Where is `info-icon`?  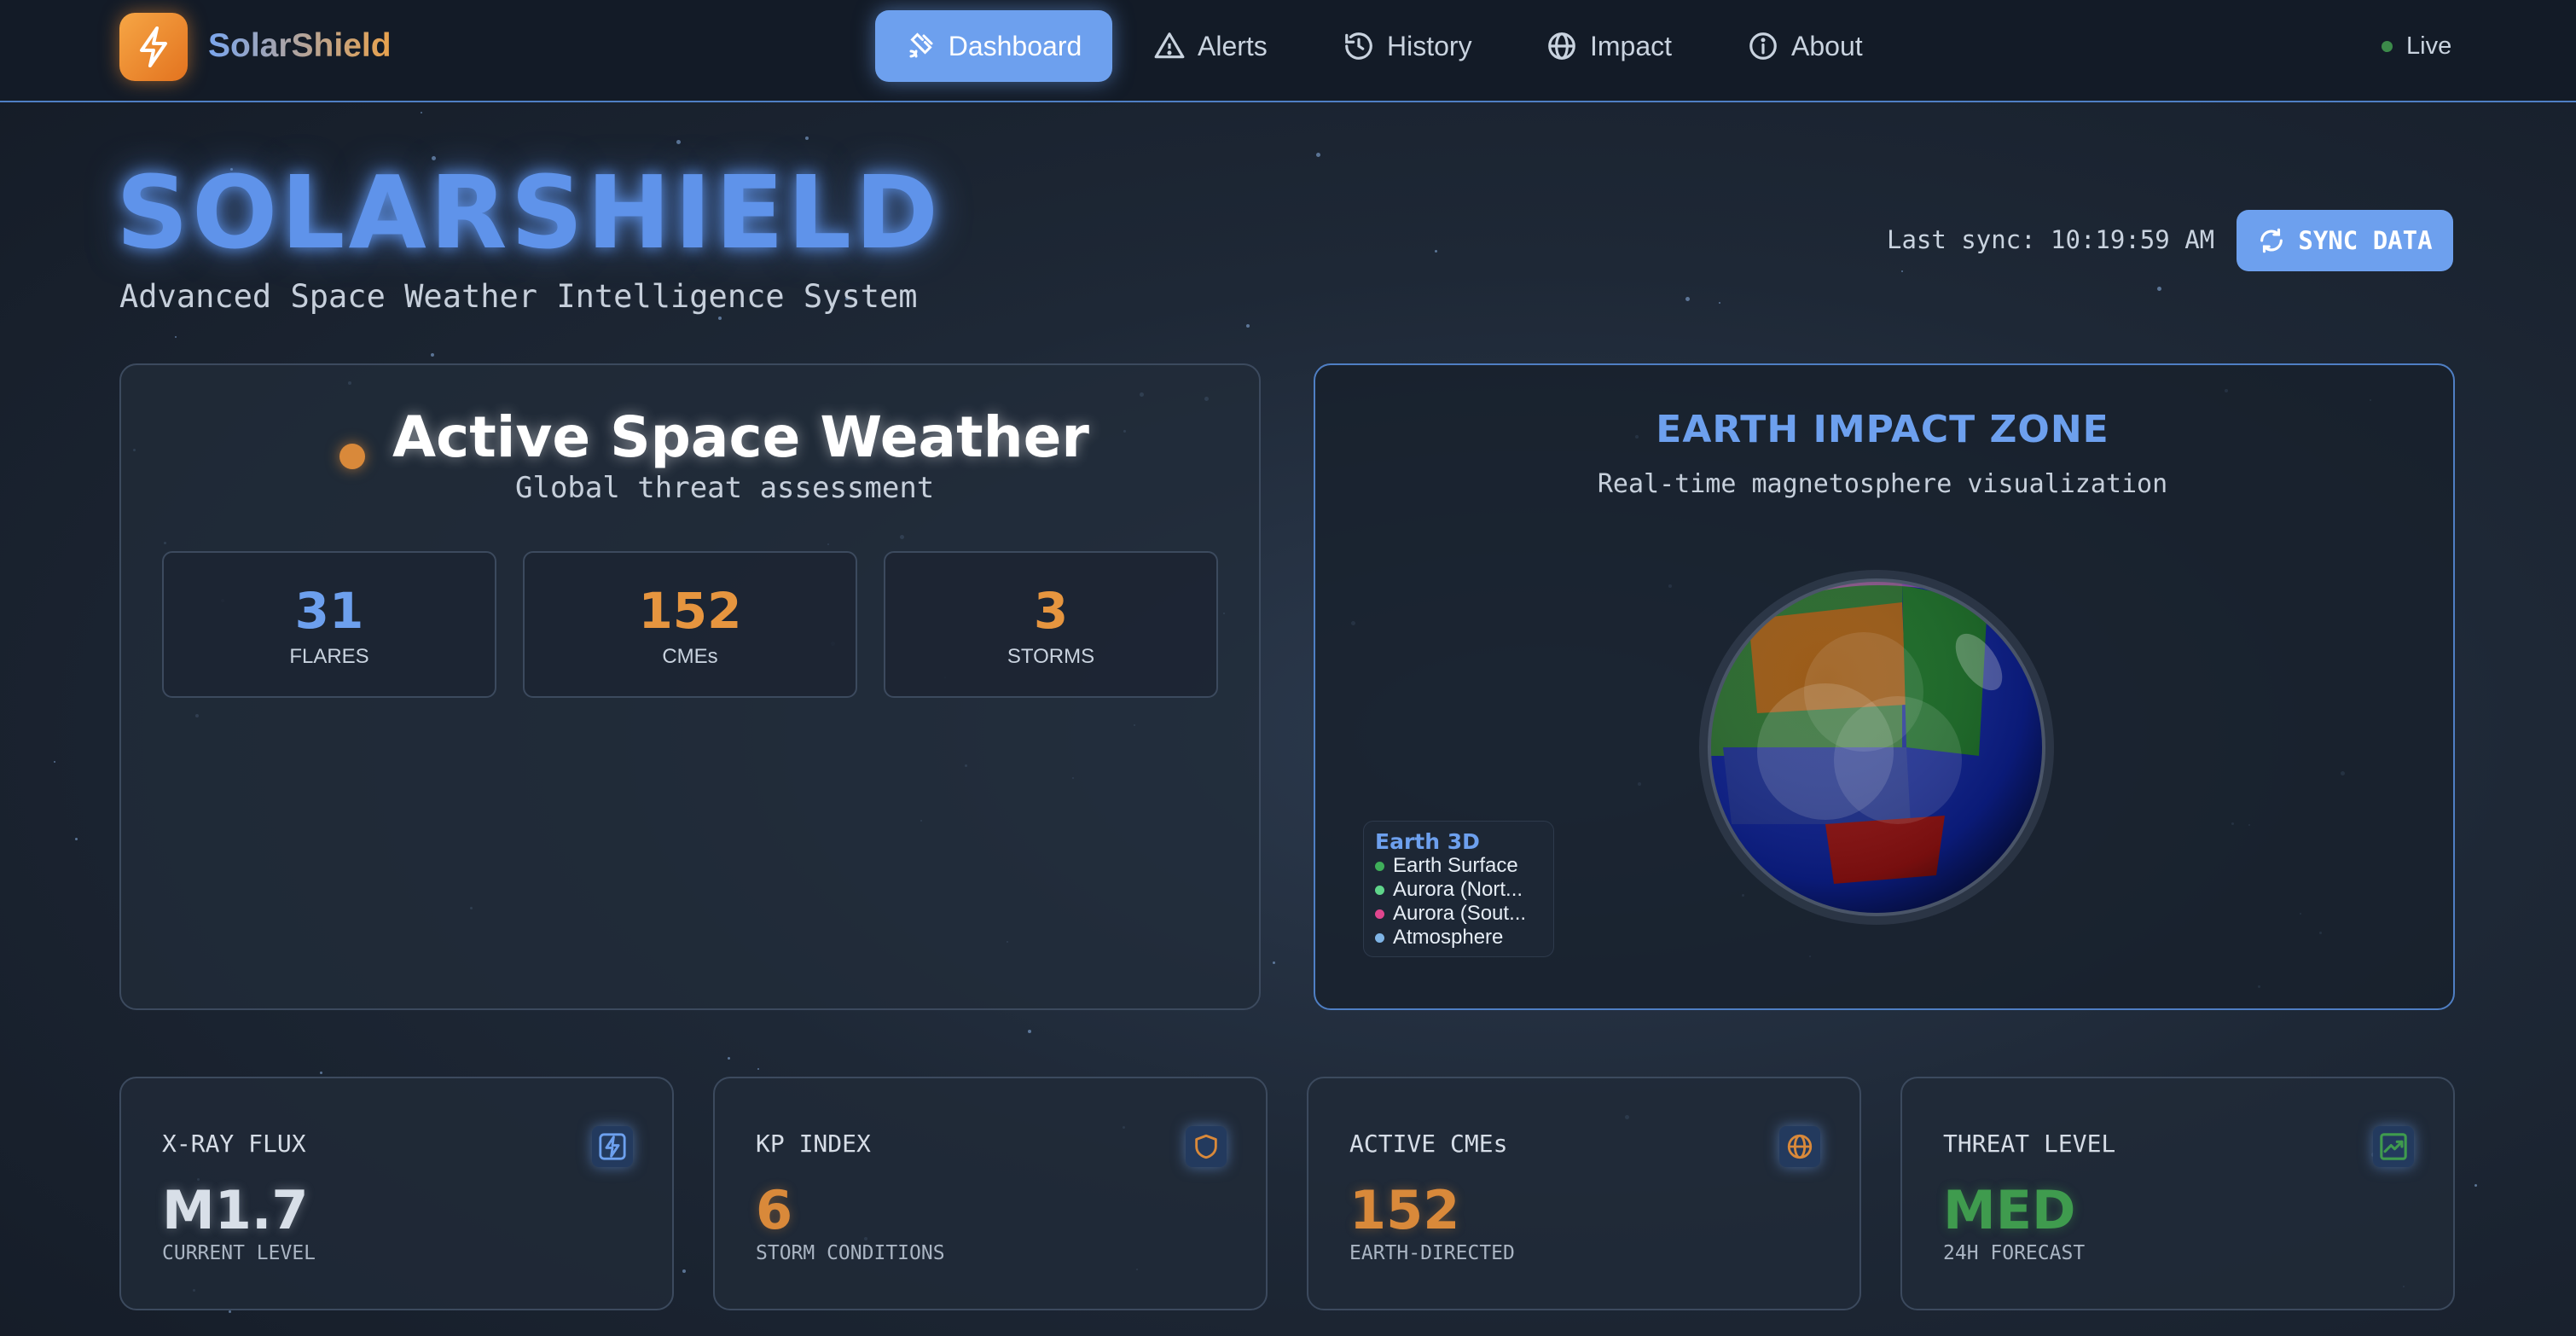 info-icon is located at coordinates (1763, 46).